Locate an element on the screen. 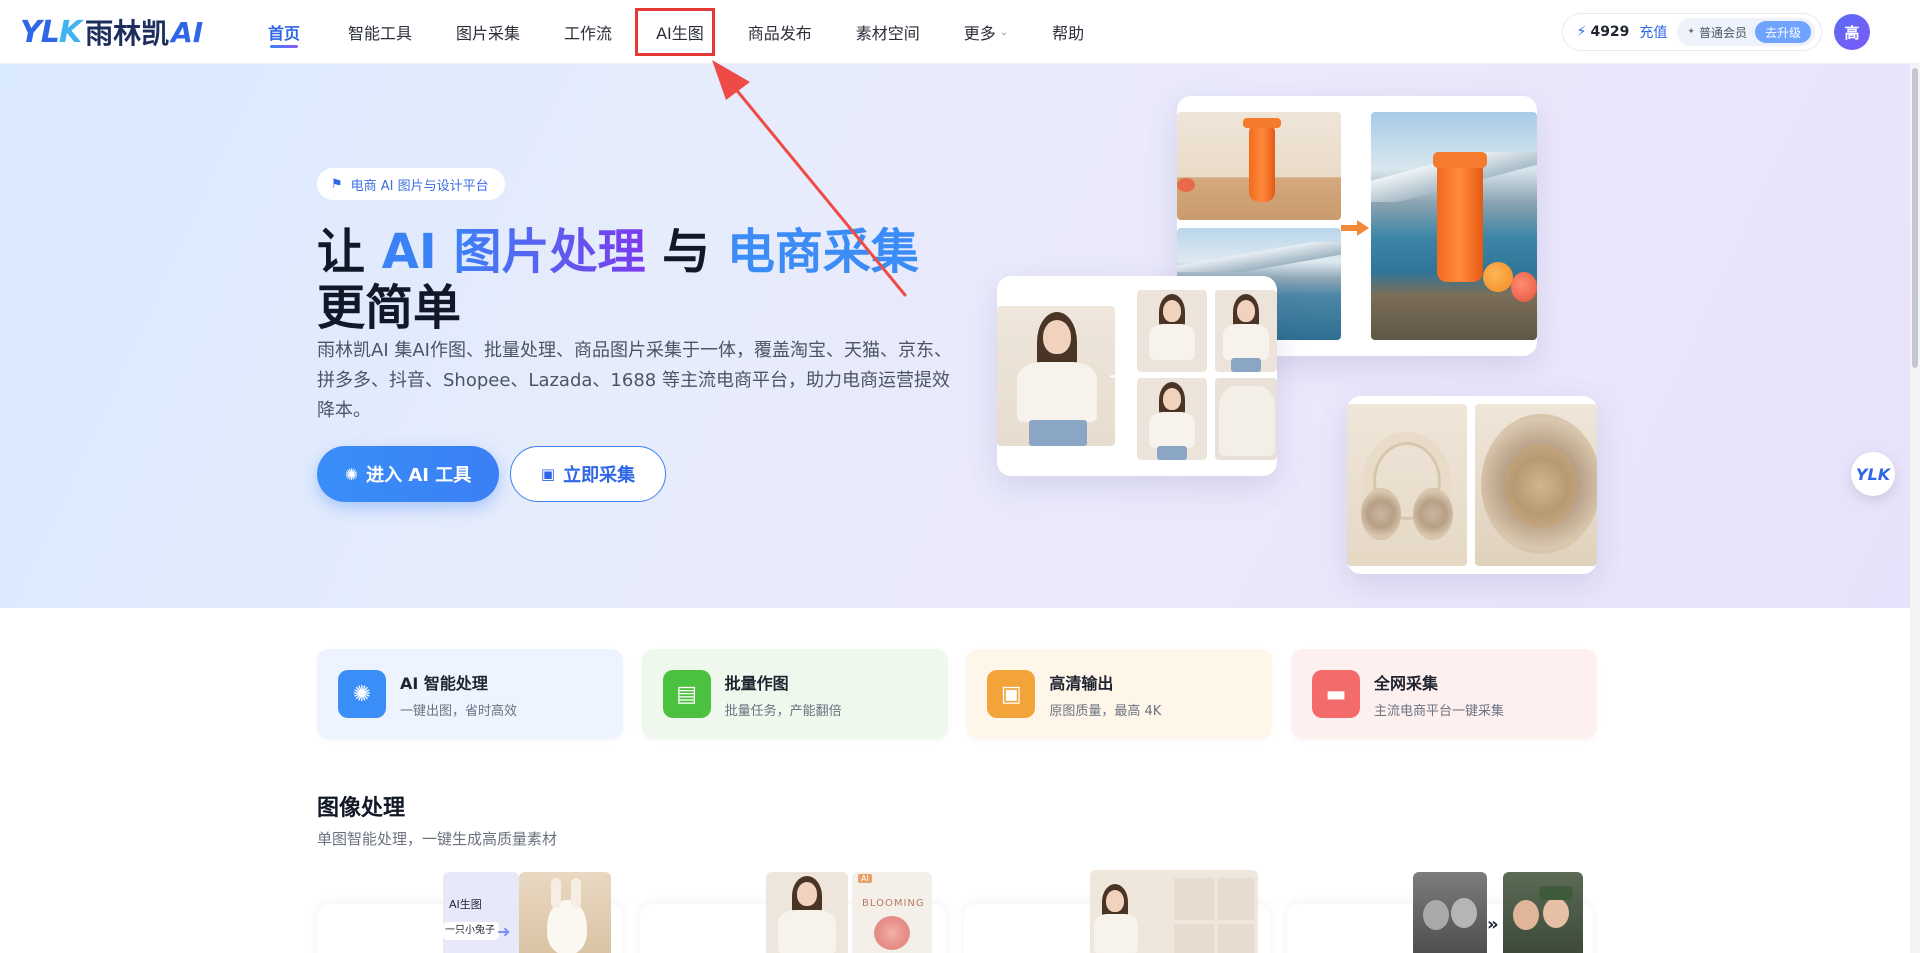 Image resolution: width=1920 pixels, height=953 pixels. model-photo-main is located at coordinates (1056, 376).